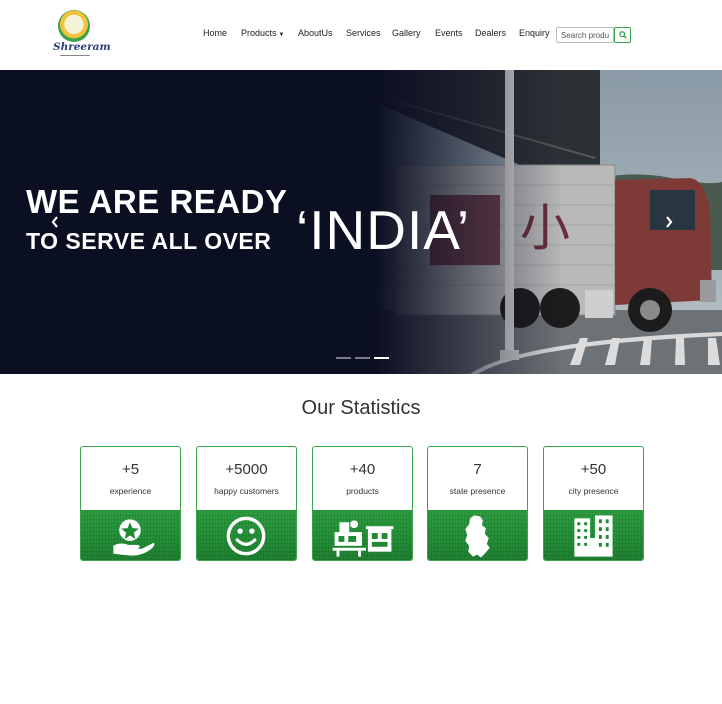 This screenshot has width=722, height=704. What do you see at coordinates (362, 503) in the screenshot?
I see `stat-card-products: +40 products` at bounding box center [362, 503].